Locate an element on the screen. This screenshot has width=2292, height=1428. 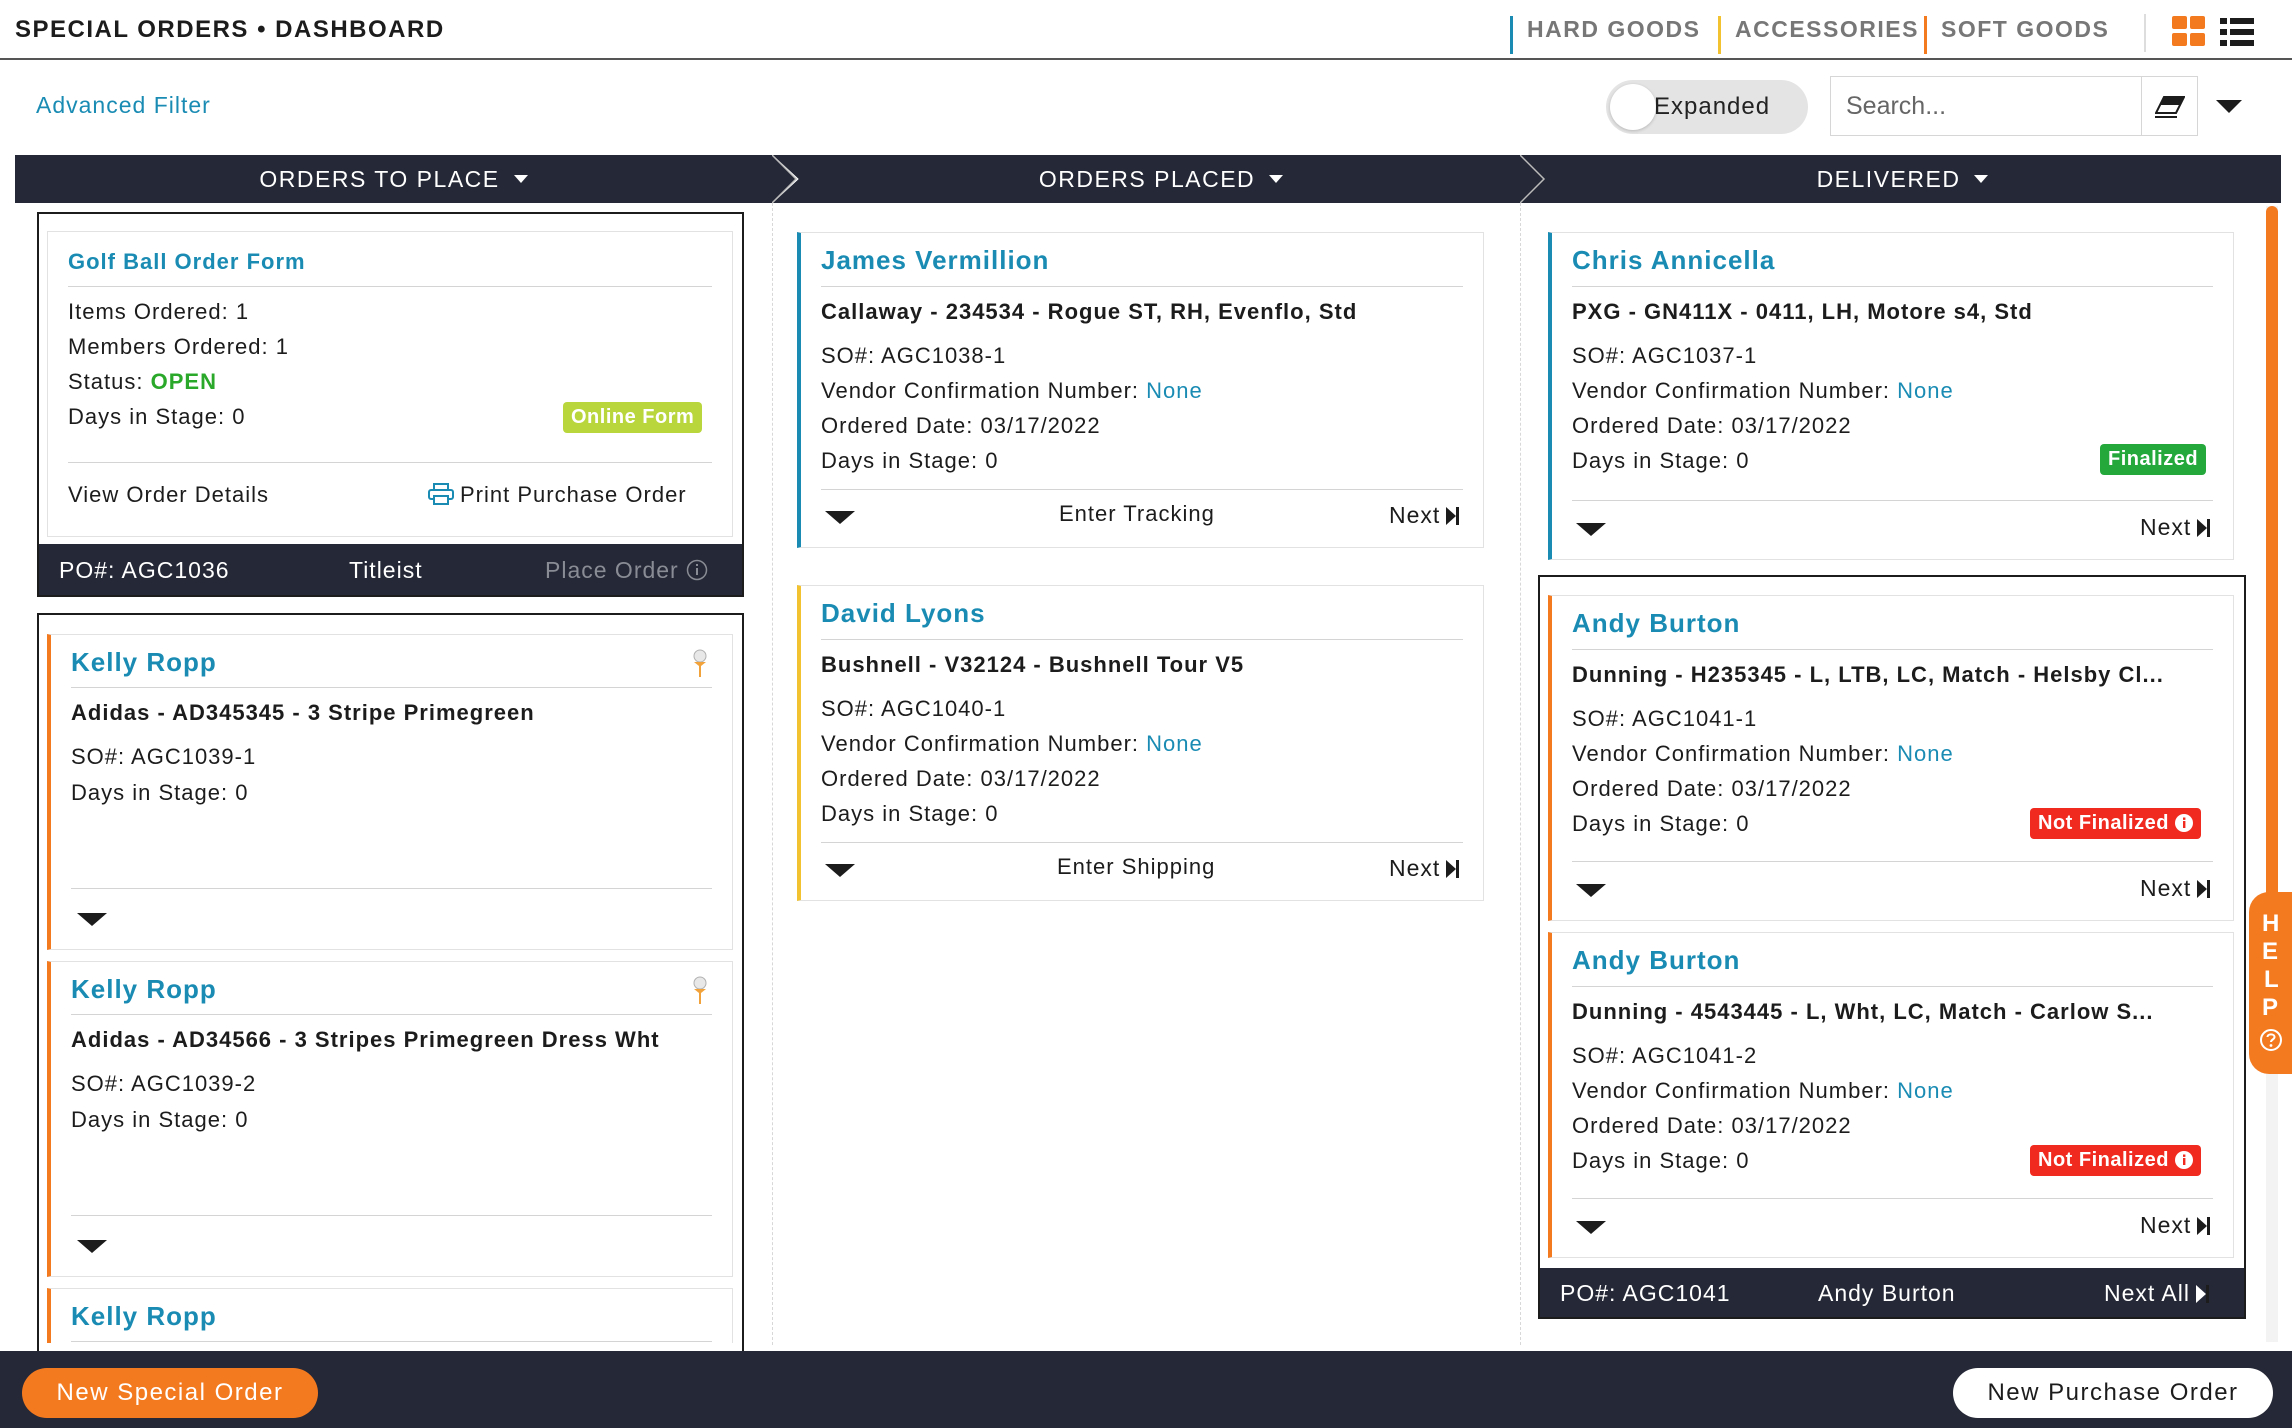
status-badge: OPEN is located at coordinates (183, 381).